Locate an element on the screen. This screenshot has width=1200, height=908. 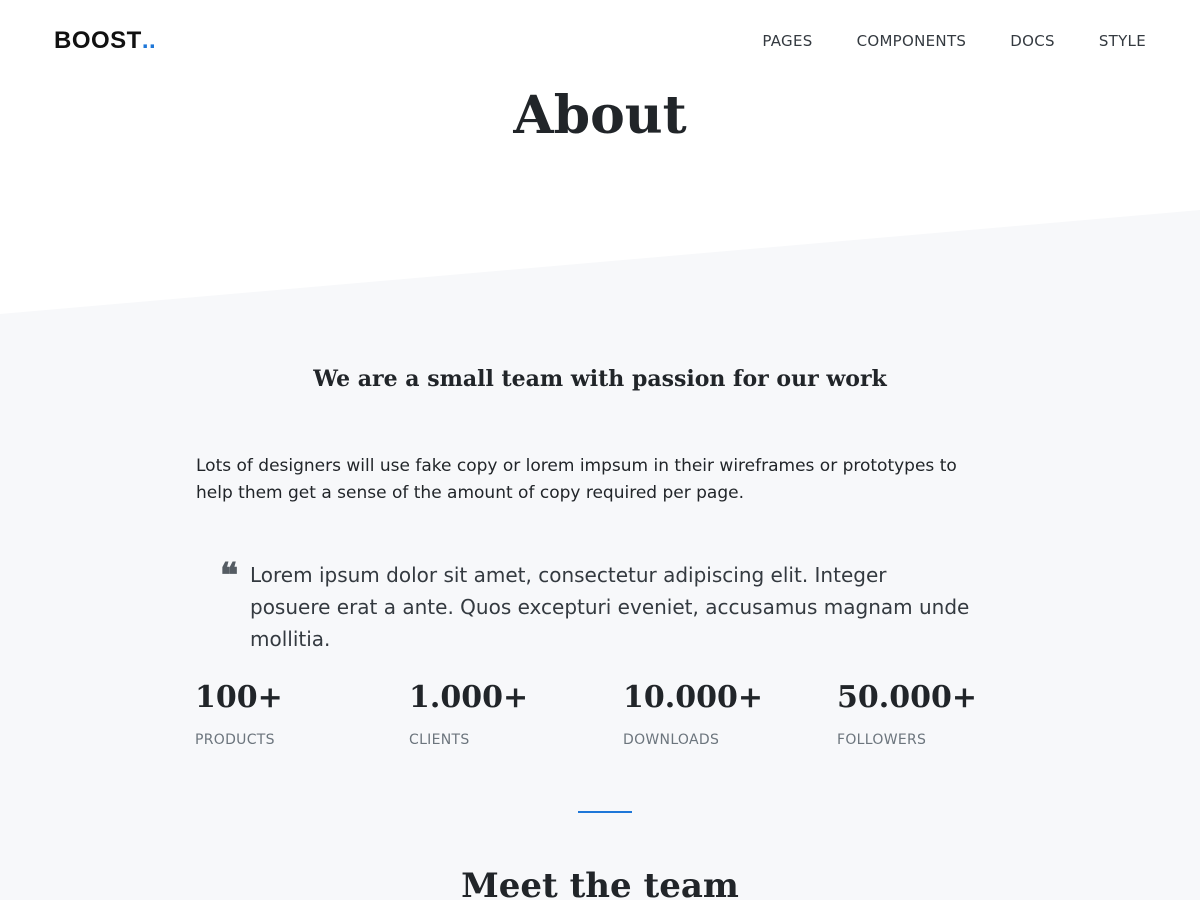
stat-clients: 1.000+ CLIENTS is located at coordinates (516, 714).